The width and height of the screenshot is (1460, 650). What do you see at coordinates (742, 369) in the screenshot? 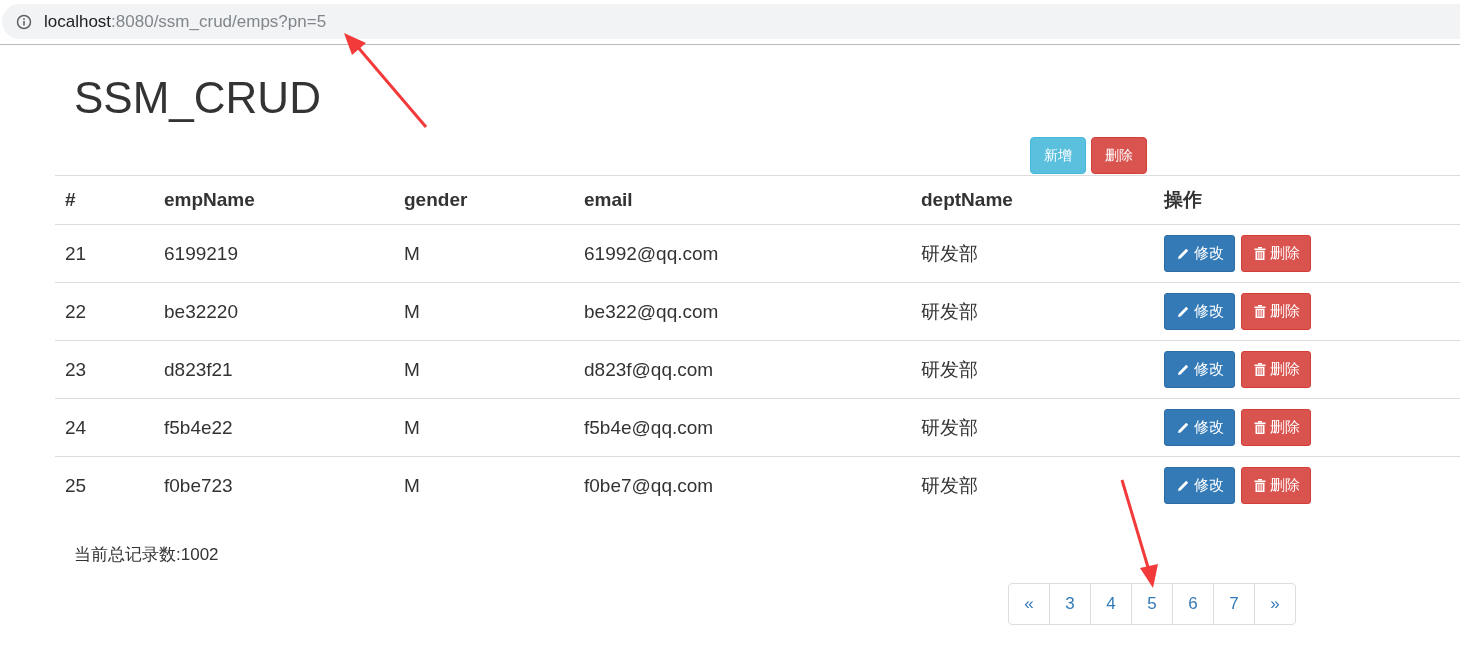
I see `table-cell: d823f@qq.com` at bounding box center [742, 369].